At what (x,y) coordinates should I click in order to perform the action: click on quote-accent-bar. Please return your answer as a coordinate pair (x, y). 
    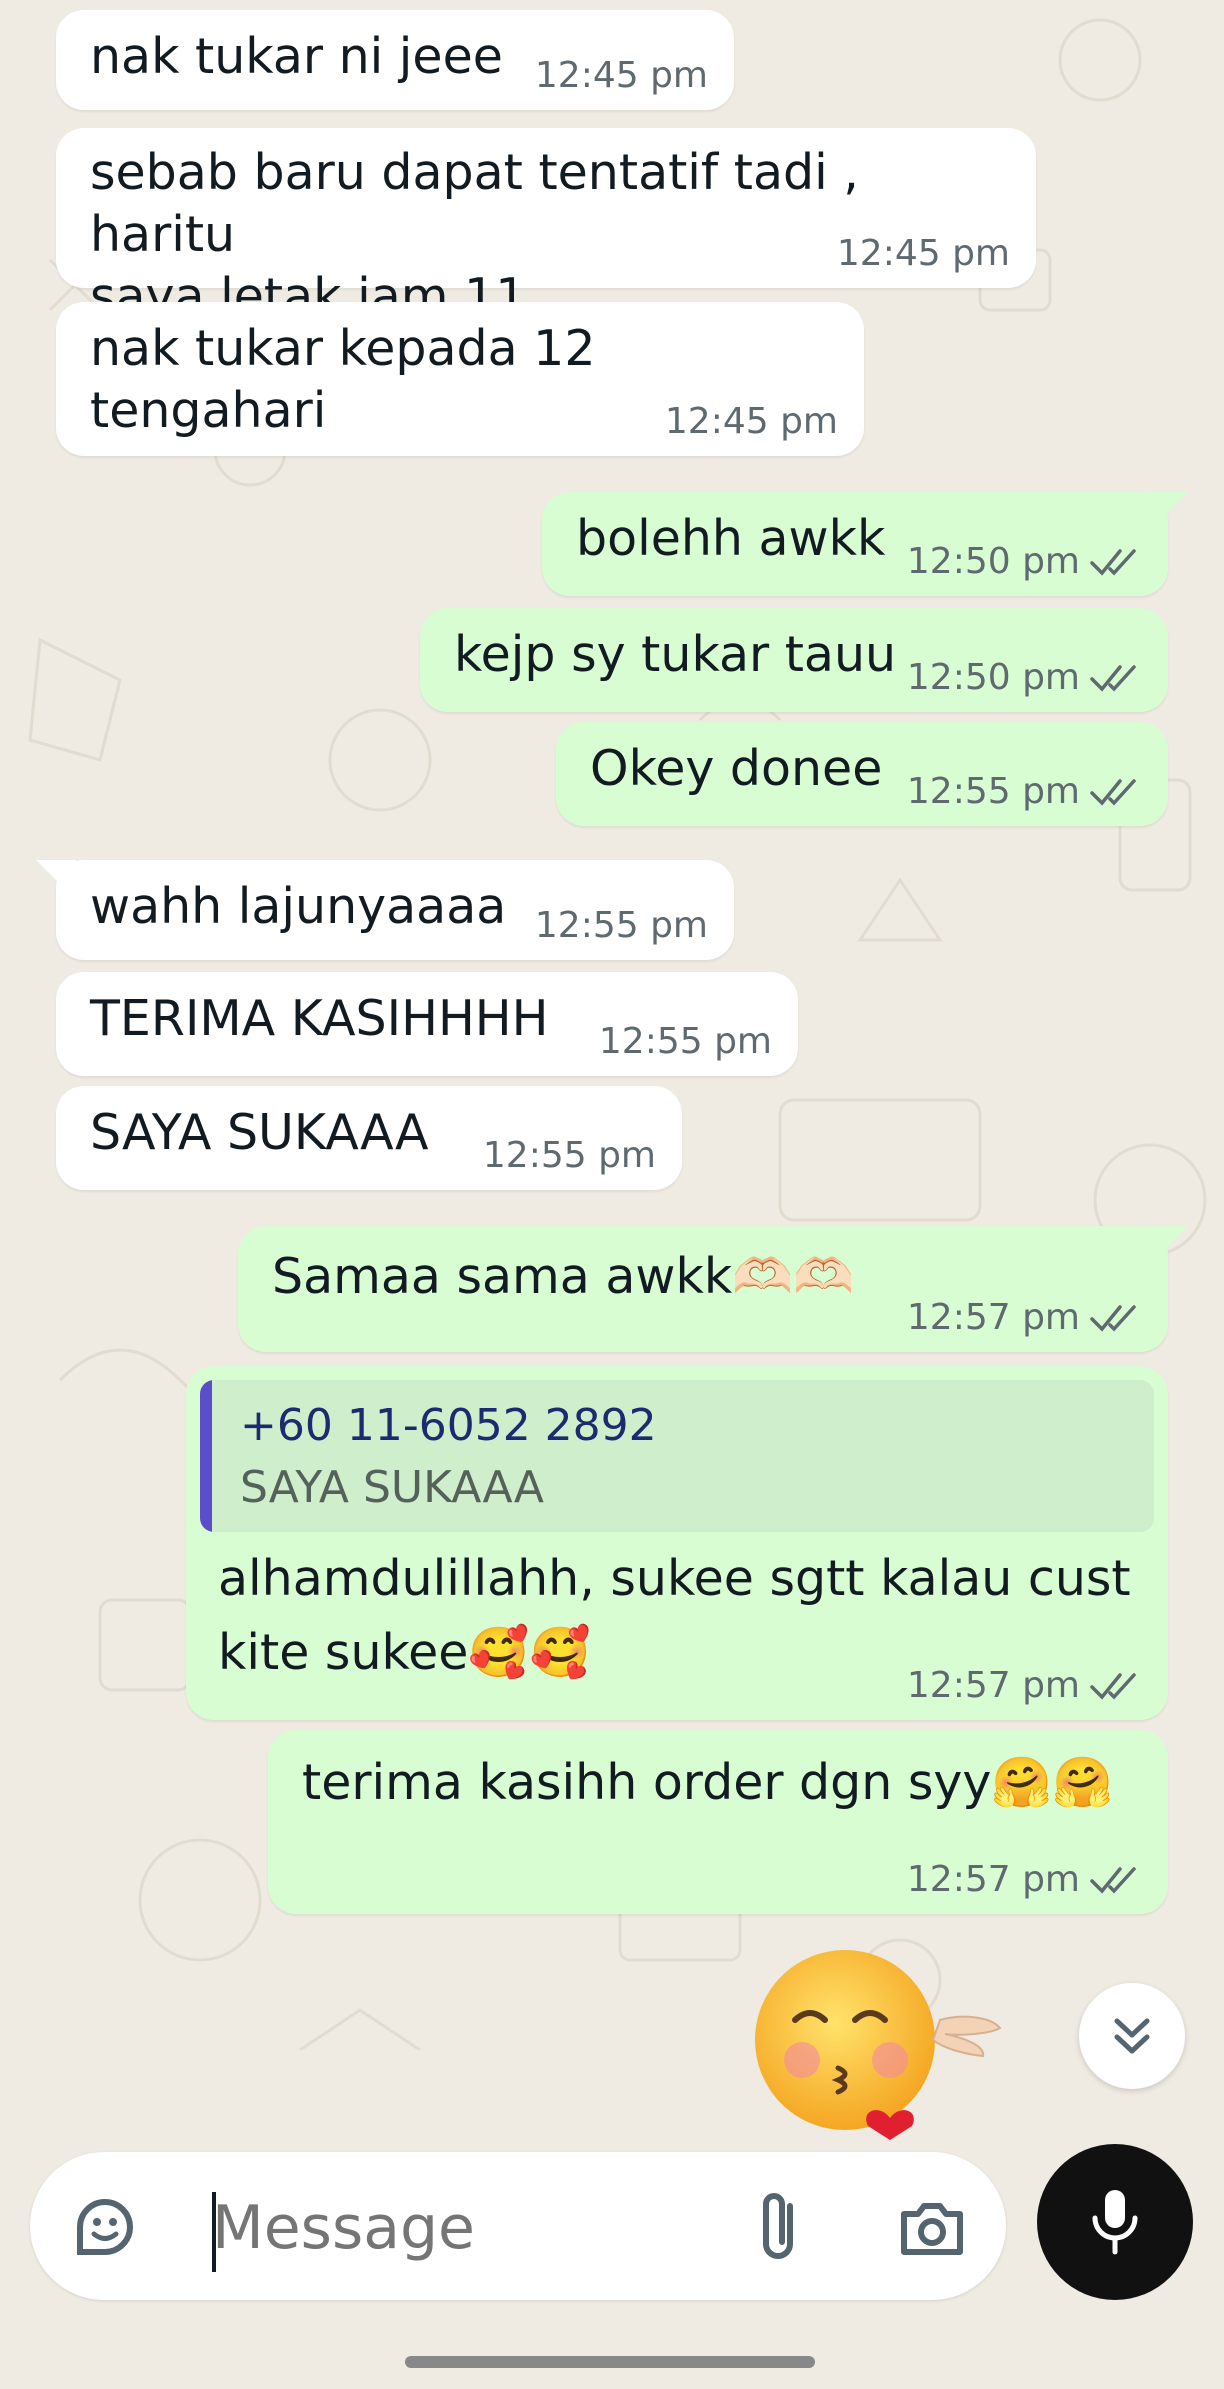
    Looking at the image, I should click on (206, 1456).